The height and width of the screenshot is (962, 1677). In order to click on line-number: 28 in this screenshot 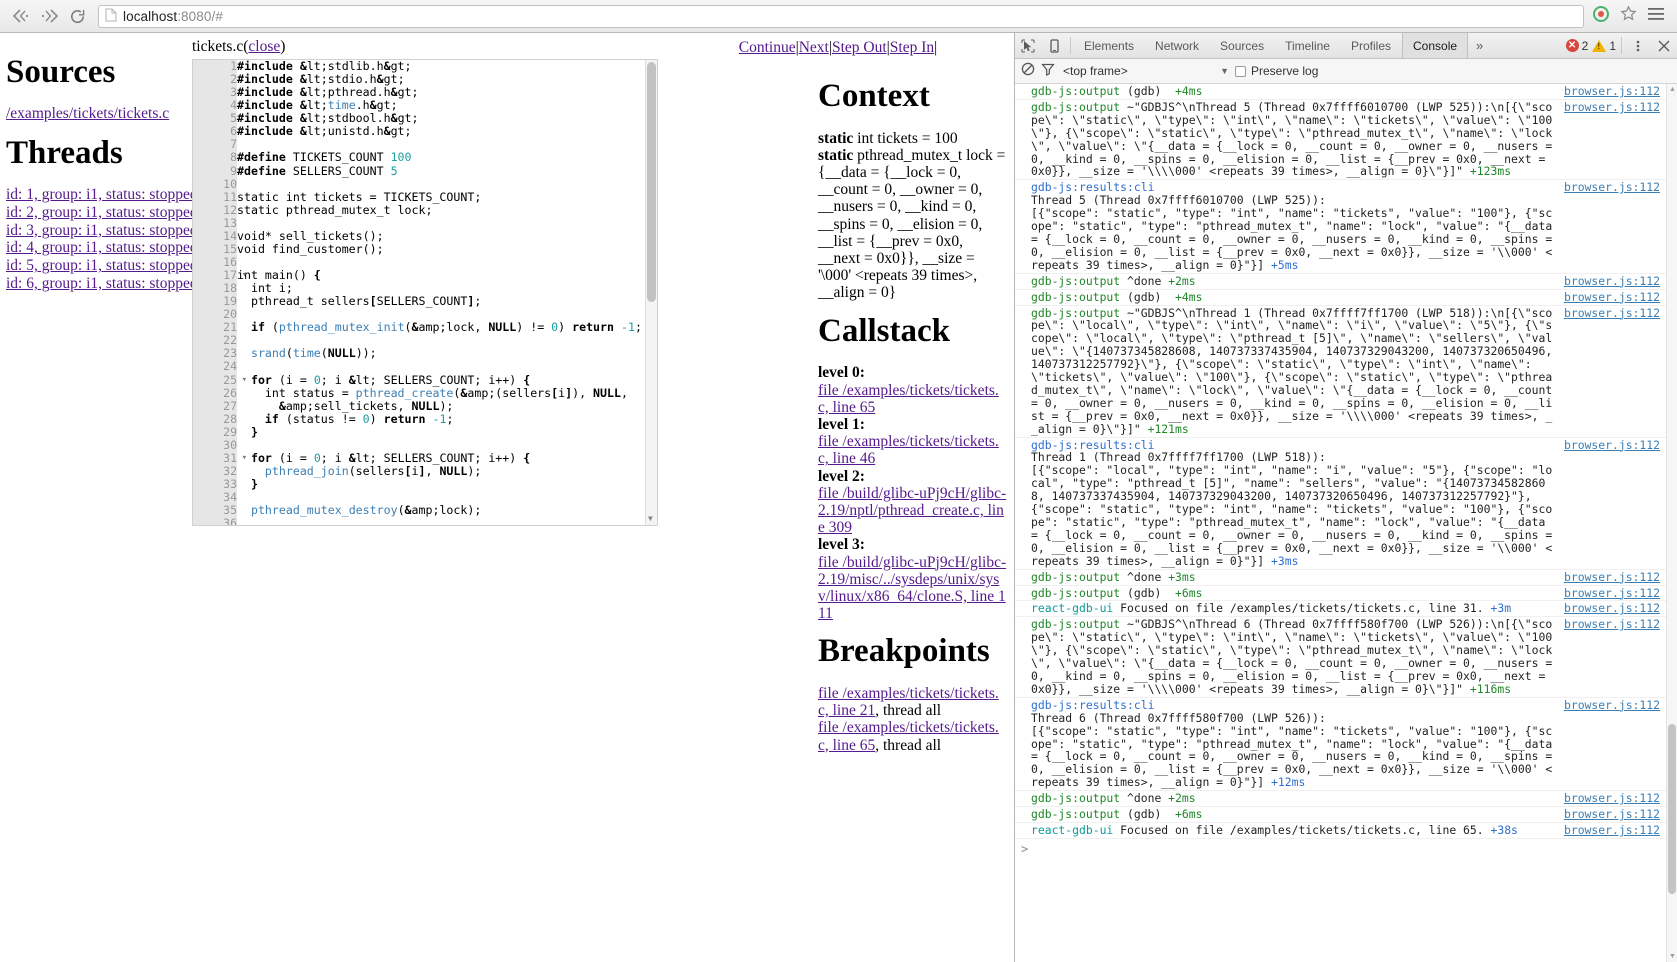, I will do `click(215, 419)`.